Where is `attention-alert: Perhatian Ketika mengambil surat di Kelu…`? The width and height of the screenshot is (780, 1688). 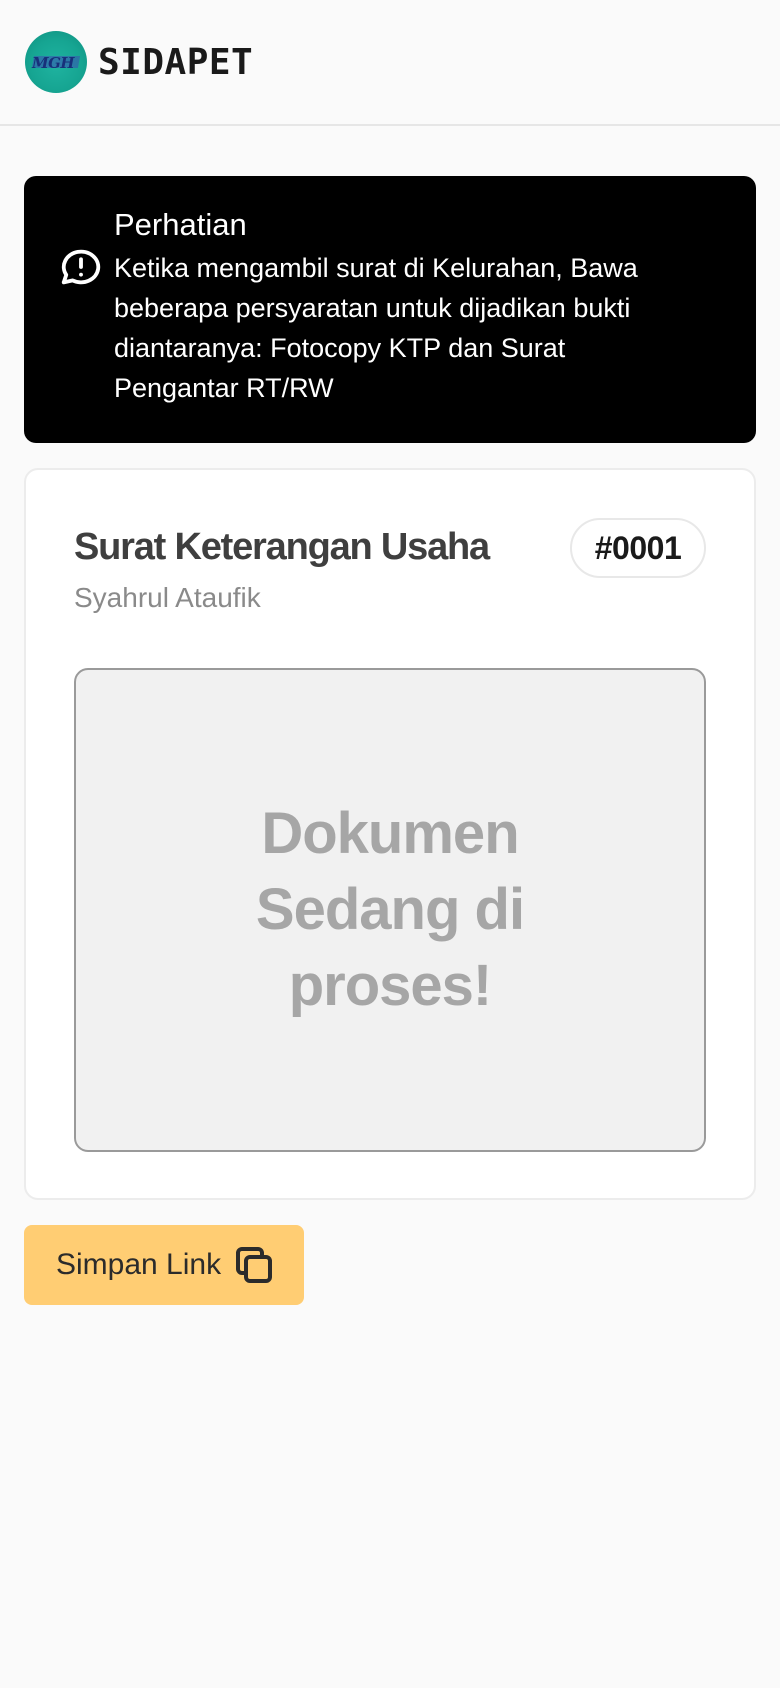 attention-alert: Perhatian Ketika mengambil surat di Kelu… is located at coordinates (390, 309).